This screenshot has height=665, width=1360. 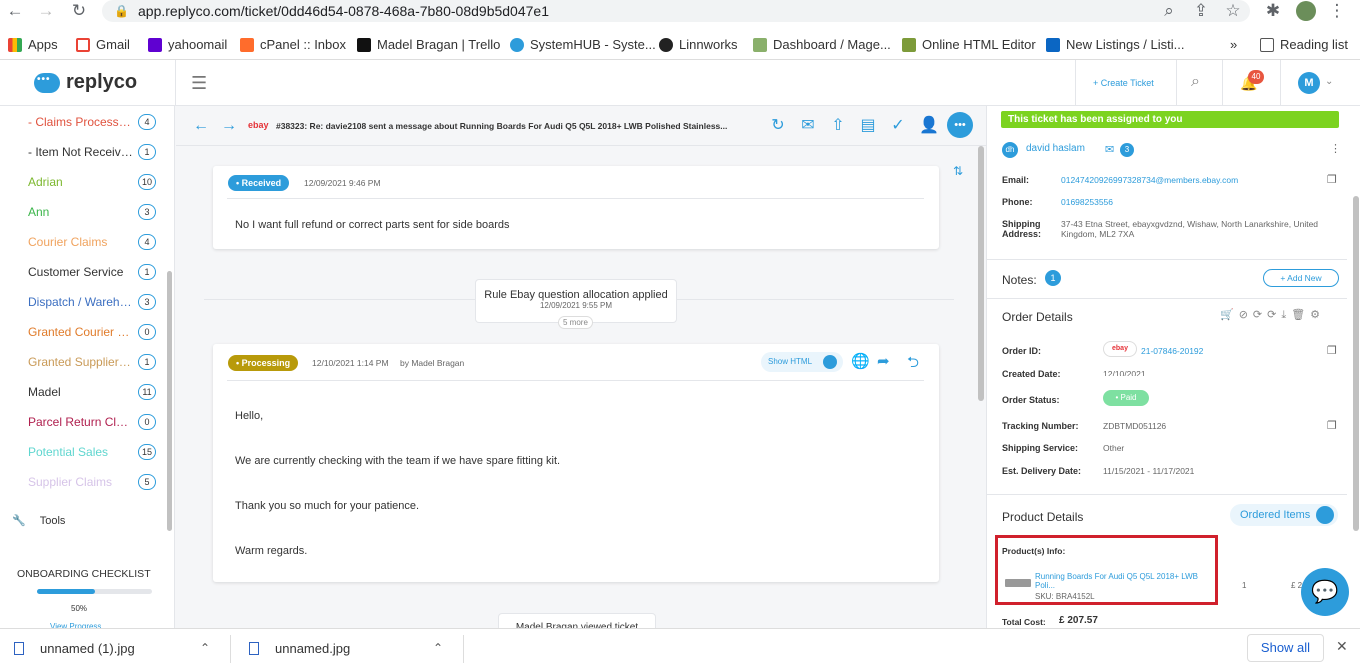 What do you see at coordinates (147, 182) in the screenshot?
I see `sidebar-item-count-badge: 10` at bounding box center [147, 182].